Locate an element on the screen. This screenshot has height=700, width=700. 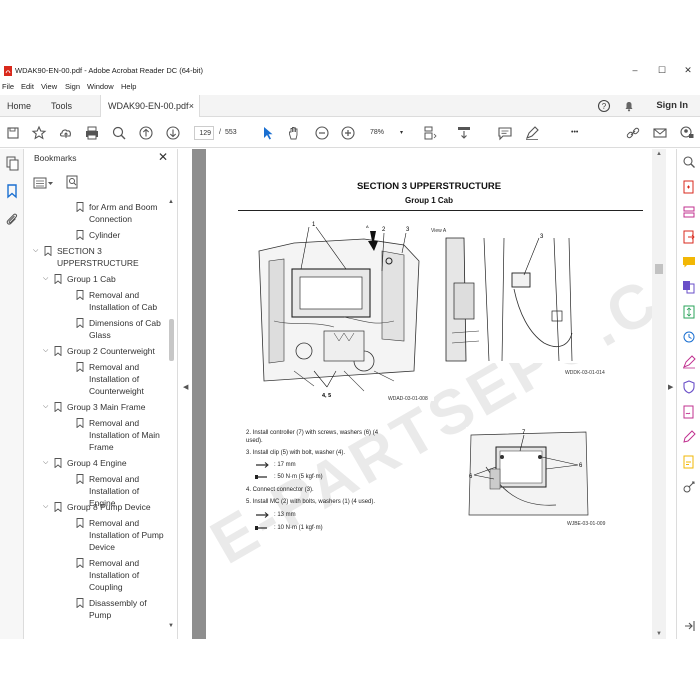
close-bookmarks-icon: ✕ is located at coordinates (163, 157).